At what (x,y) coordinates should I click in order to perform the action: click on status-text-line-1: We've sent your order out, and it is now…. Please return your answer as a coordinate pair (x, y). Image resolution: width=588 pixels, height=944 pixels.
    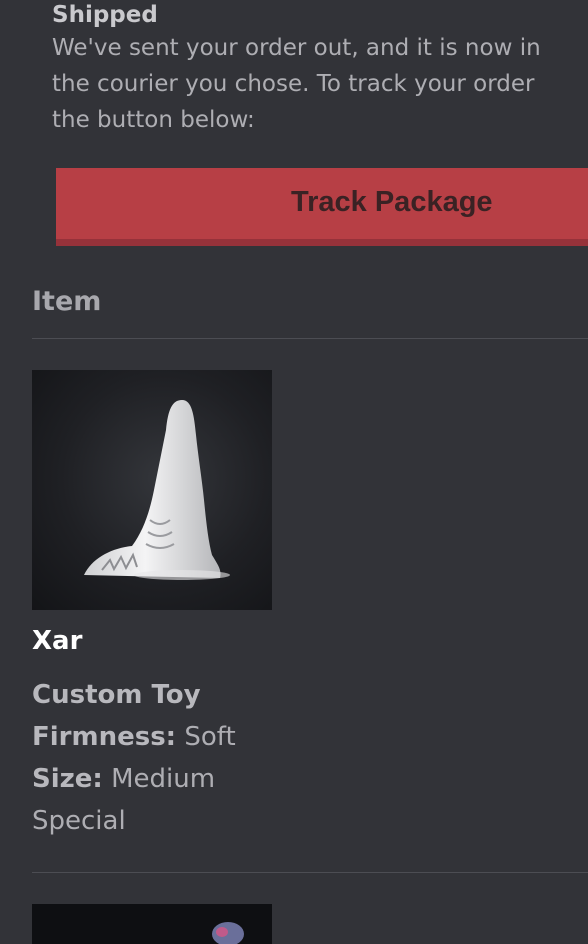
    Looking at the image, I should click on (296, 48).